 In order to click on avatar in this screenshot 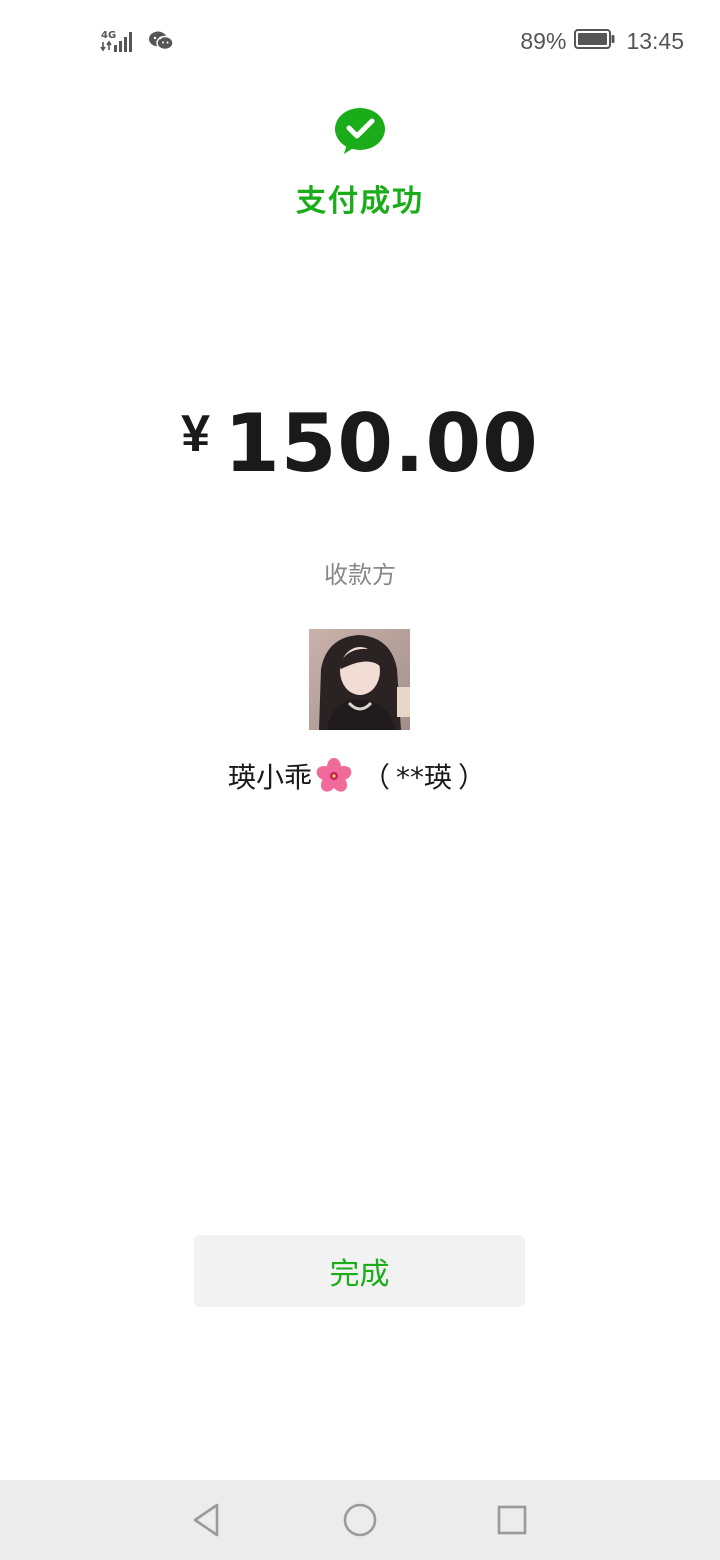, I will do `click(359, 679)`.